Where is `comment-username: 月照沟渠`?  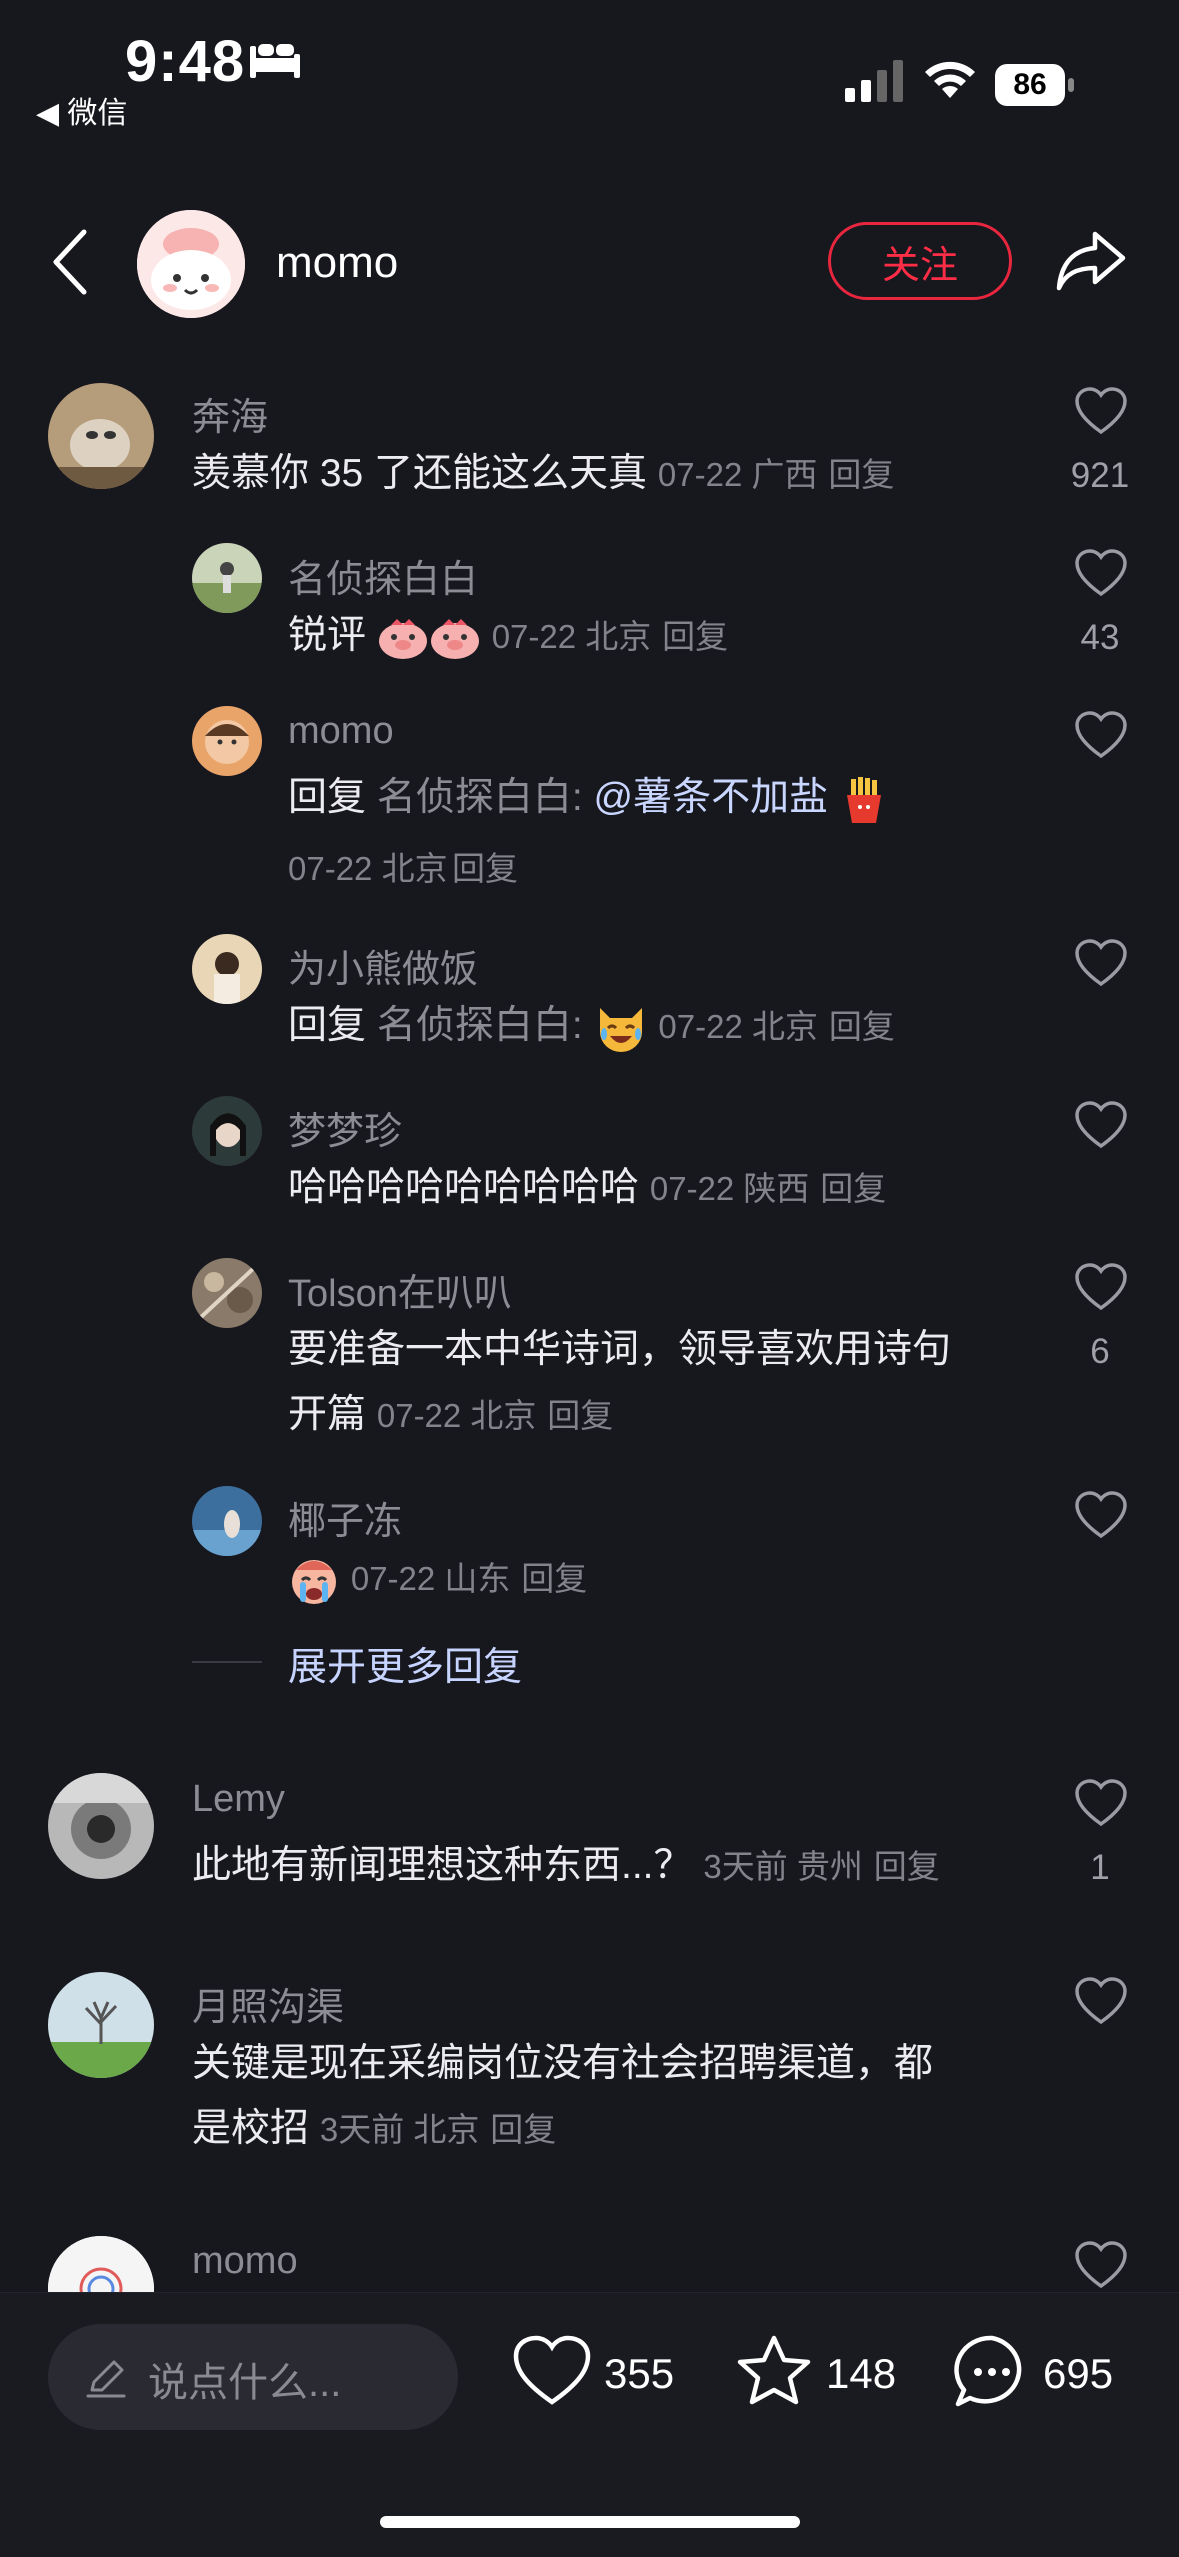
comment-username: 月照沟渠 is located at coordinates (268, 2003).